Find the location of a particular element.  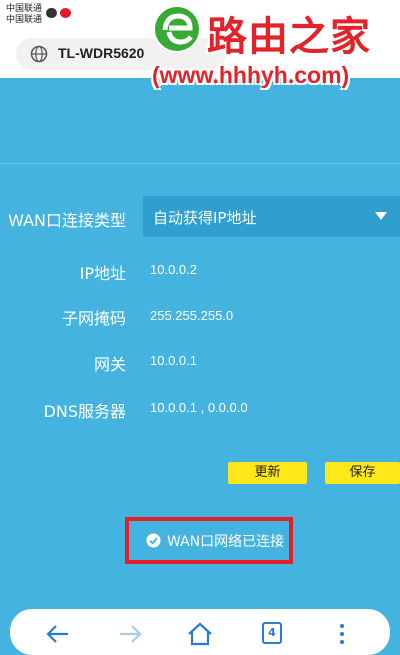

forward-arrow-icon is located at coordinates (130, 634).